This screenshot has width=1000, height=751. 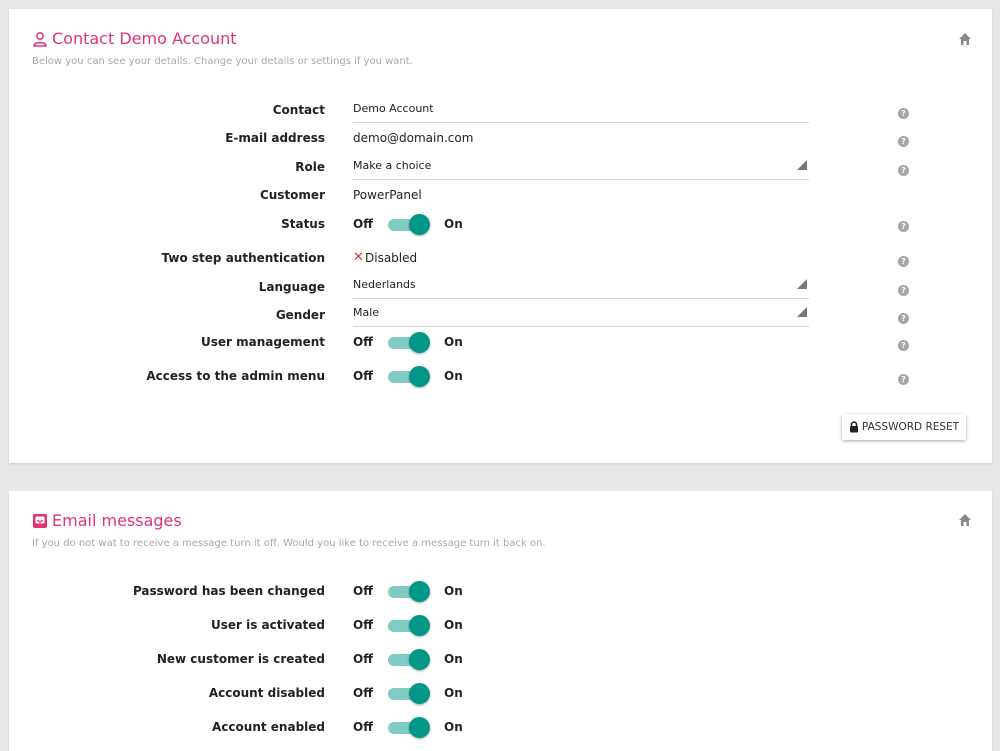 What do you see at coordinates (500, 731) in the screenshot?
I see `email-row-account-enabled: Account enabled Off On` at bounding box center [500, 731].